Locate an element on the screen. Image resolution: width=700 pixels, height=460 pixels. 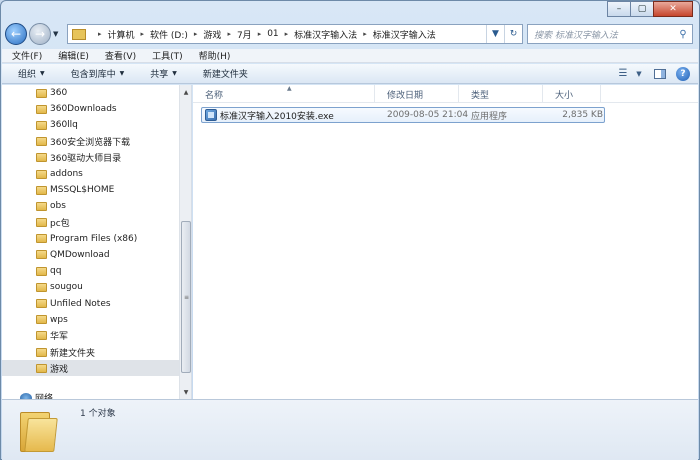
new-folder-button: 新建文件夹 is located at coordinates (222, 73).